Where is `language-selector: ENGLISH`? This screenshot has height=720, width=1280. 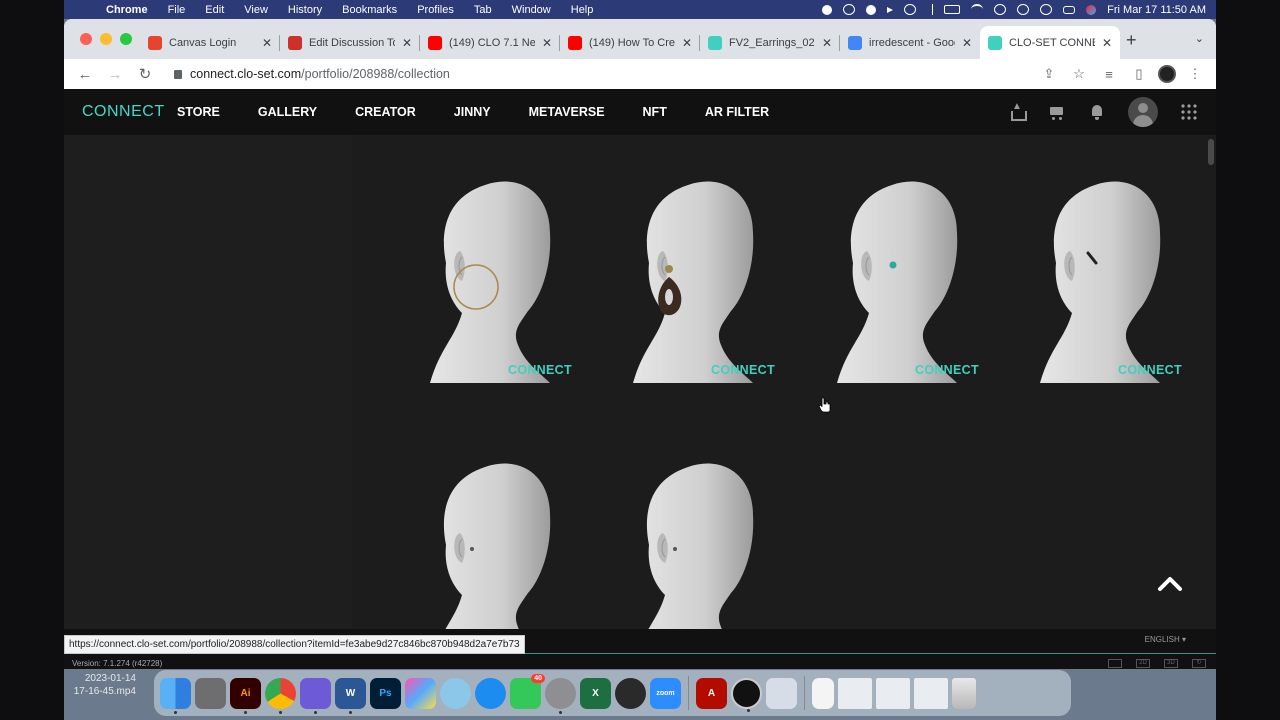
language-selector: ENGLISH is located at coordinates (1165, 639).